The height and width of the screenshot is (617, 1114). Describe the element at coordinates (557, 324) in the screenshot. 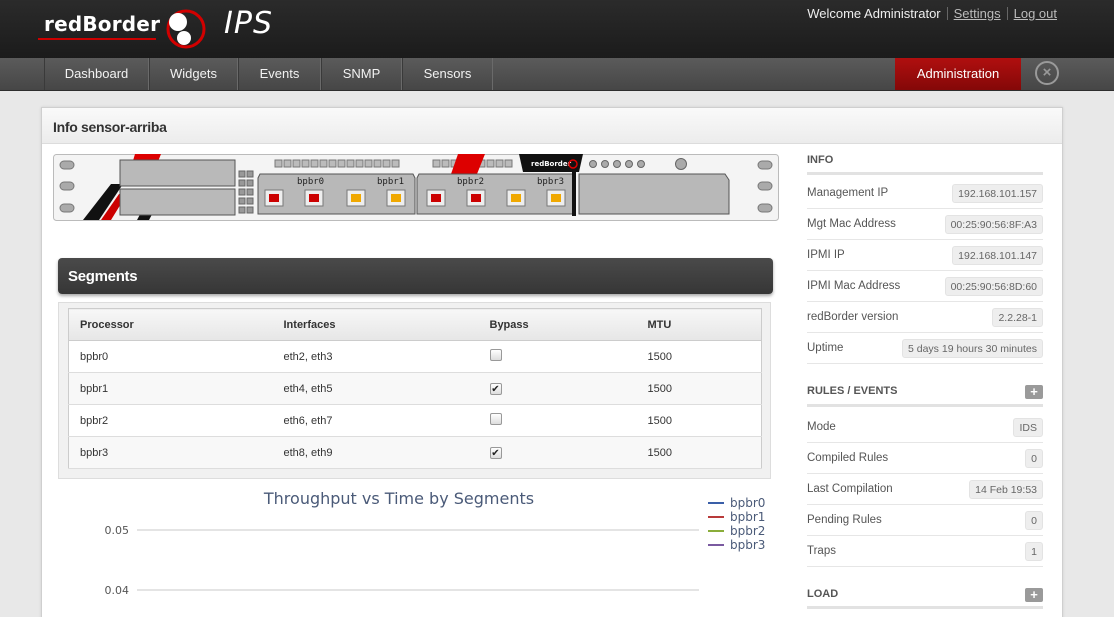

I see `column-bypass: Bypass` at that location.